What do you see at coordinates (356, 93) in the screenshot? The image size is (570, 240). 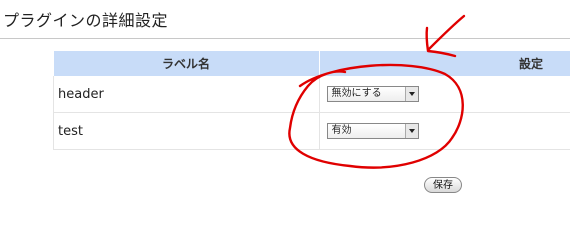 I see `select-value: 無効にする` at bounding box center [356, 93].